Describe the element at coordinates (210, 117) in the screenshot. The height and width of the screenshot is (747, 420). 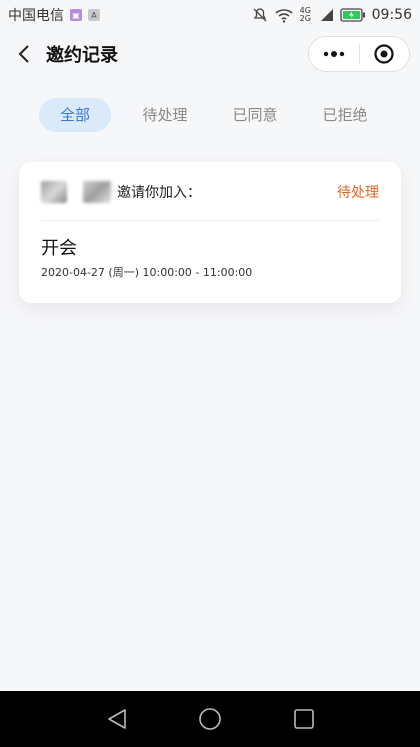
I see `filter-tabs: 全部 待处理 已同意 已拒绝` at that location.